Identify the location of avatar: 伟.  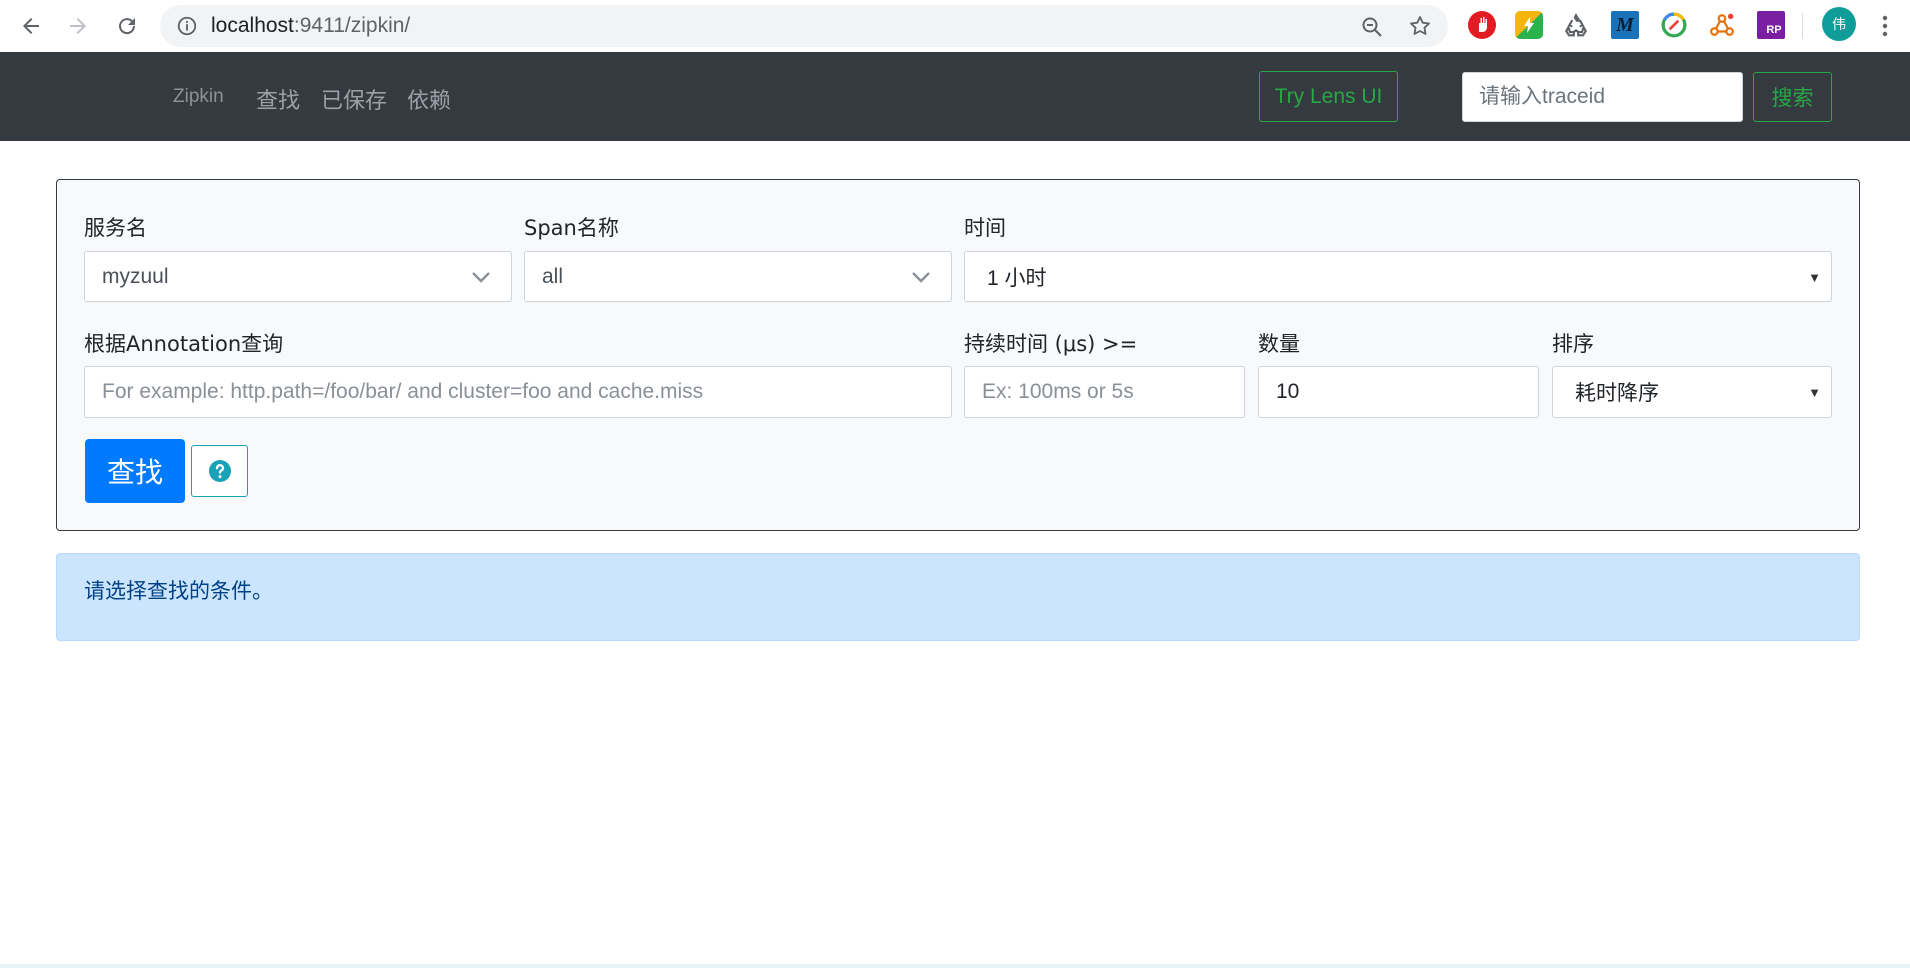
(1839, 24).